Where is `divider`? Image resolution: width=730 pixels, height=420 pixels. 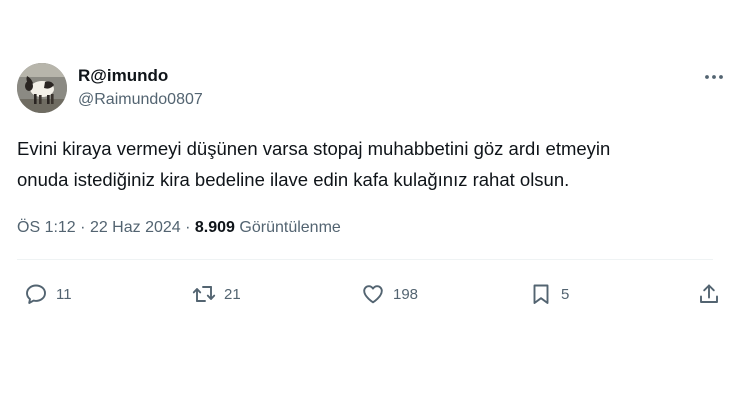 divider is located at coordinates (365, 259).